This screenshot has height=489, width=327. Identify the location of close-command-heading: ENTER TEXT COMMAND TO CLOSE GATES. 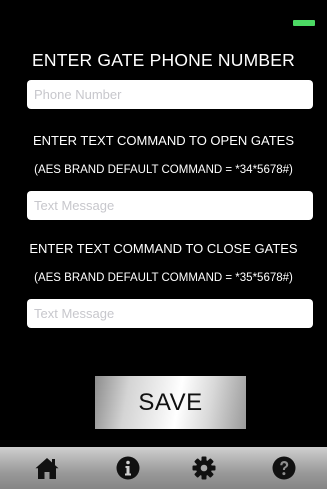
(163, 248).